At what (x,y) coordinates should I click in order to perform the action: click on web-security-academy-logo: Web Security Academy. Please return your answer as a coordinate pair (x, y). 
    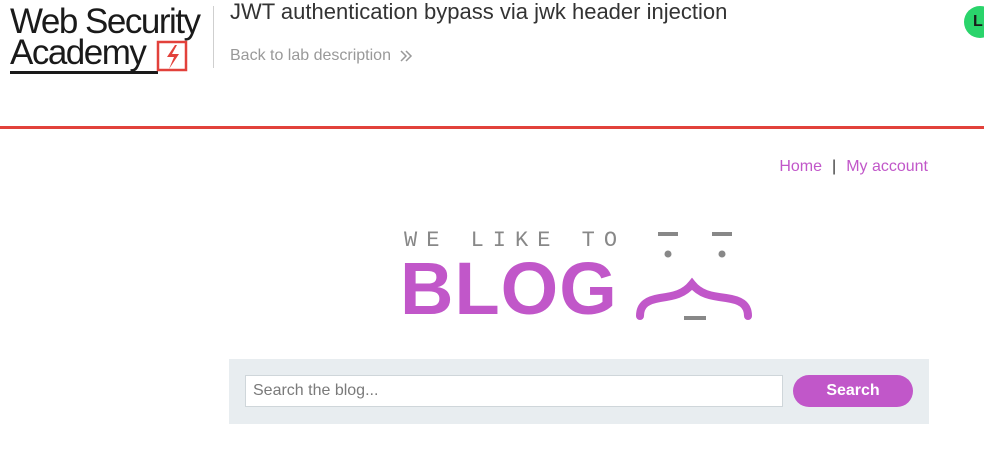
    Looking at the image, I should click on (110, 40).